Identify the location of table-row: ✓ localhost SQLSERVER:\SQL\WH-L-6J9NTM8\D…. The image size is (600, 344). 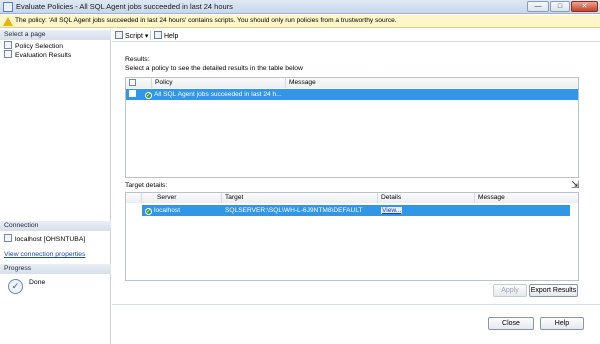
(356, 210).